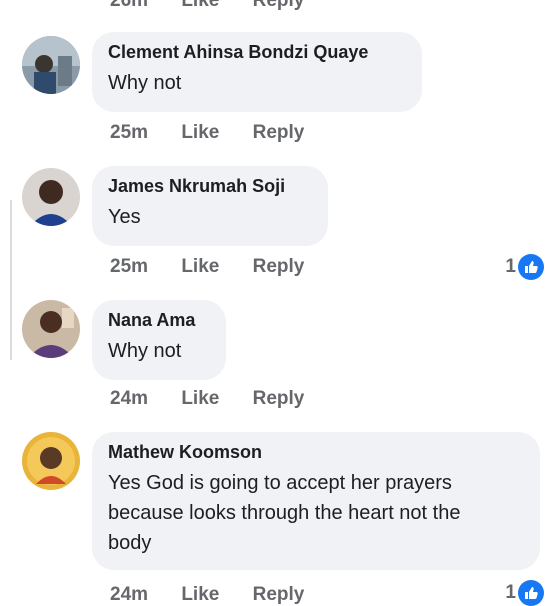  What do you see at coordinates (124, 217) in the screenshot?
I see `comment-text: Yes` at bounding box center [124, 217].